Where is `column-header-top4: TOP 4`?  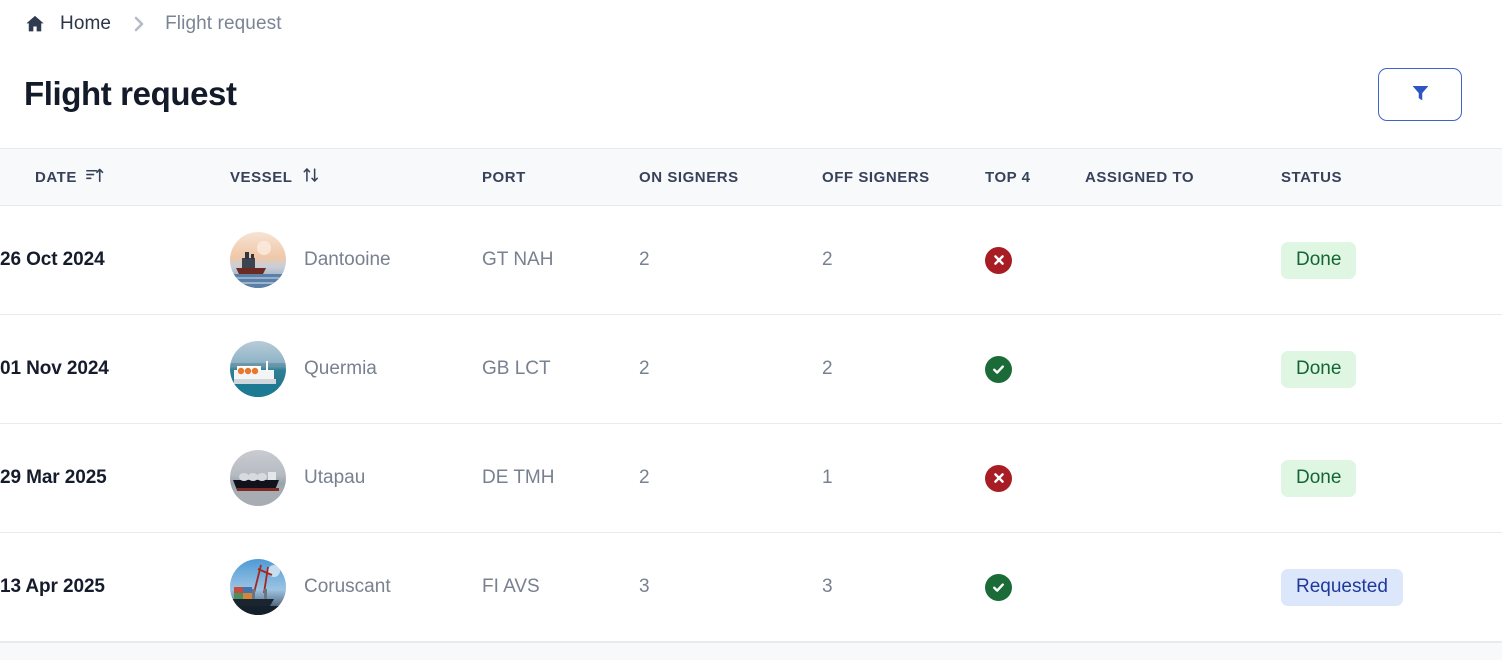 column-header-top4: TOP 4 is located at coordinates (1035, 177).